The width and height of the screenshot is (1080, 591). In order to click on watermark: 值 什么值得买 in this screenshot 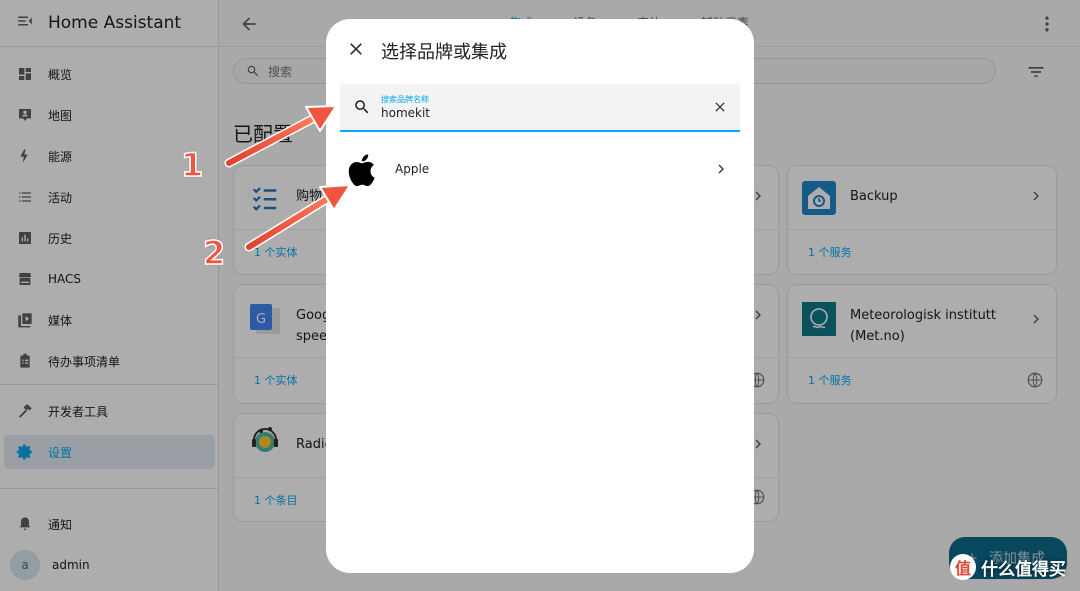, I will do `click(1008, 567)`.